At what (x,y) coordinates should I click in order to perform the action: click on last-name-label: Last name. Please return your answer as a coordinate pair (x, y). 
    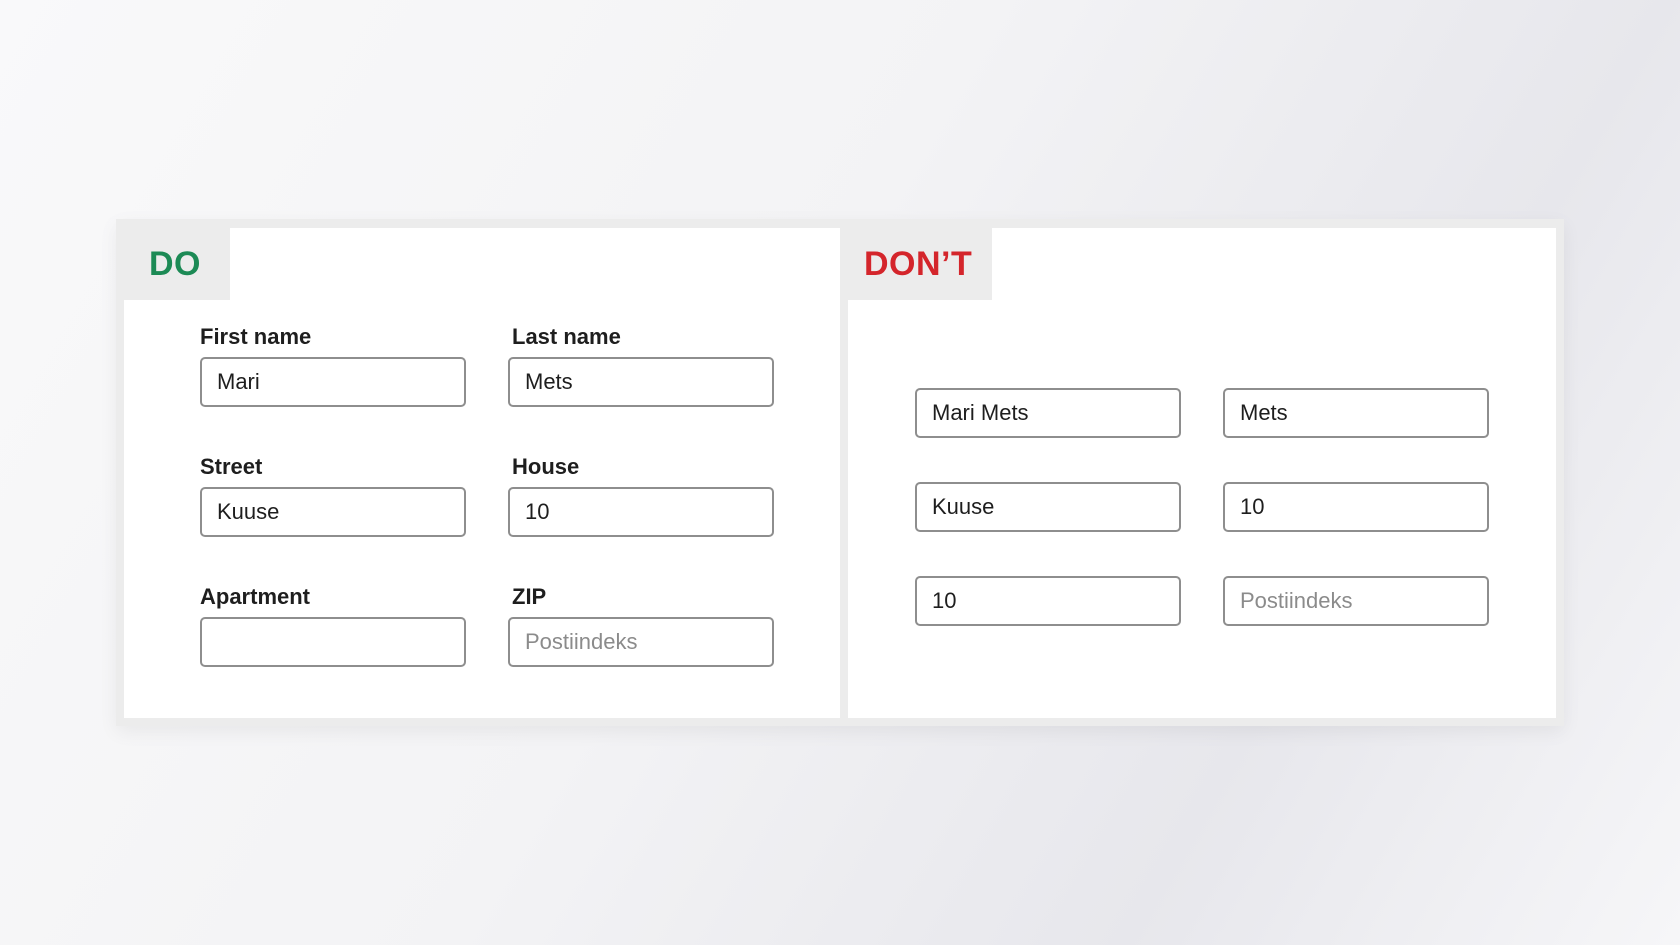
    Looking at the image, I should click on (566, 336).